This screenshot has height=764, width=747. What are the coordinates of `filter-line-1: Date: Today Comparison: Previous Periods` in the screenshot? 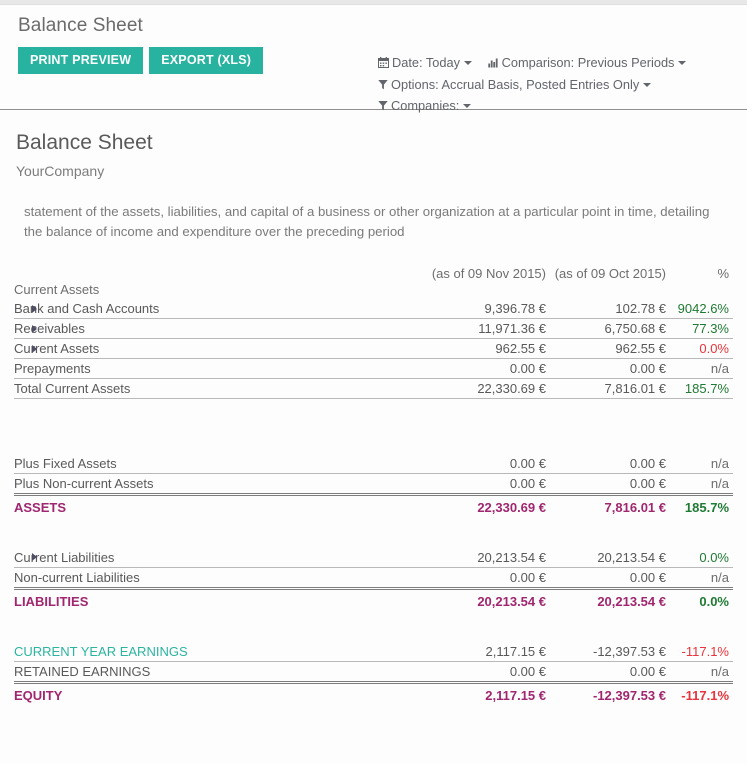 It's located at (532, 64).